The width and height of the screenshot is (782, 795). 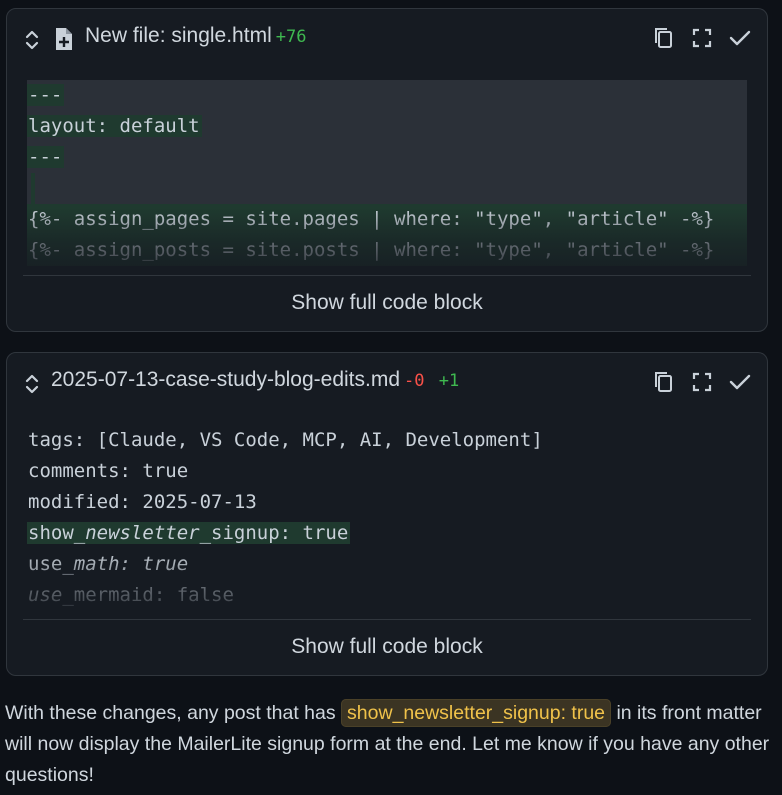 I want to click on lines-added-badge: +76, so click(x=291, y=37).